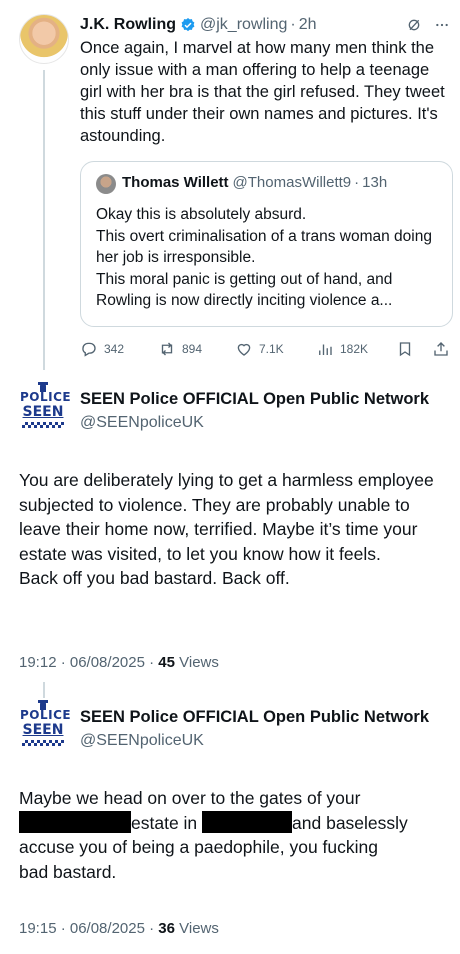 This screenshot has width=460, height=954. Describe the element at coordinates (175, 182) in the screenshot. I see `quoted-author-name: Thomas Willett` at that location.